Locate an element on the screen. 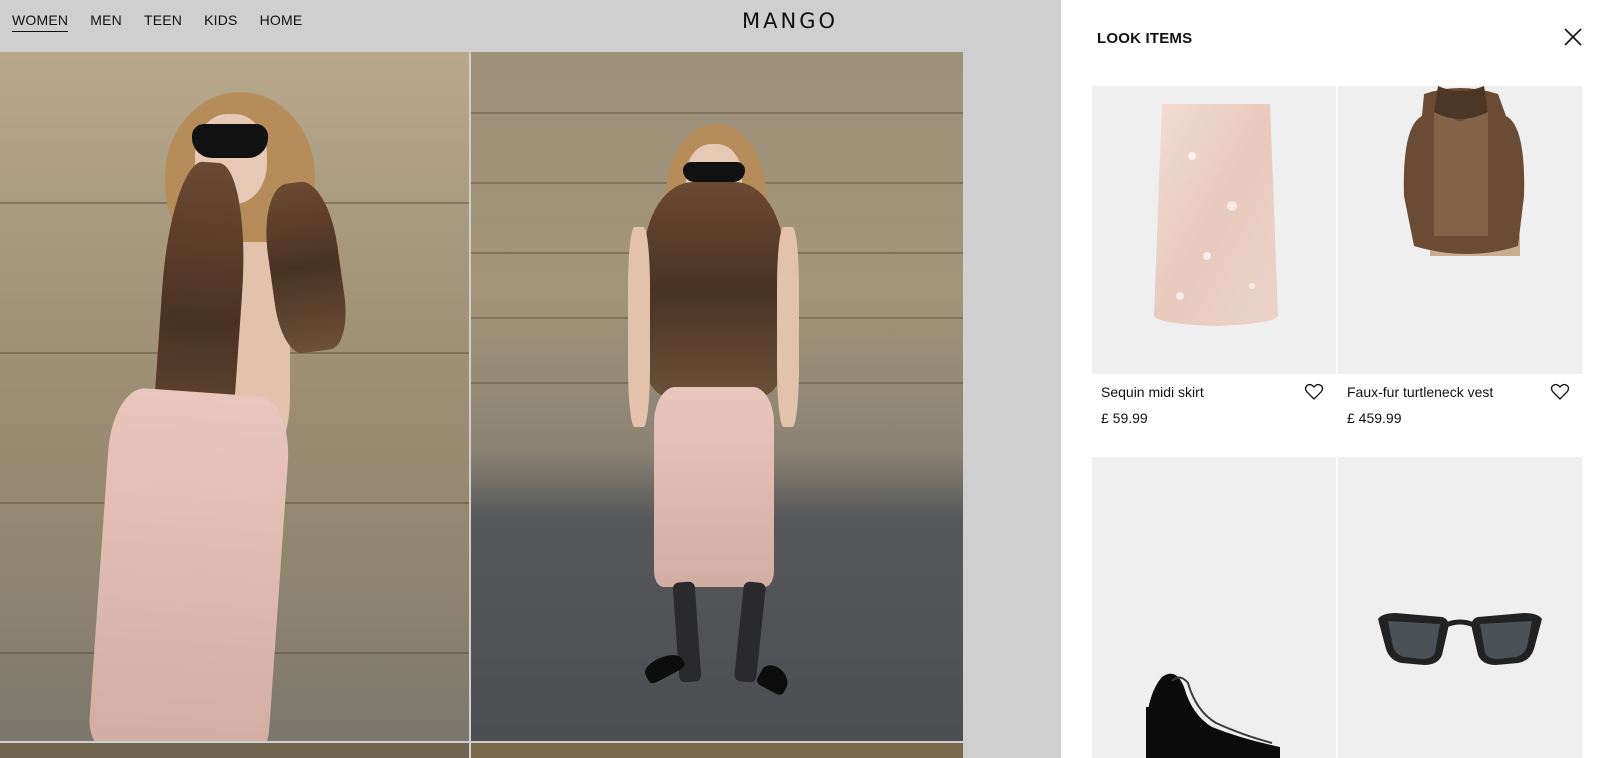 The image size is (1600, 758). product-card: Faux-fur turtleneck vest £ 459.99 is located at coordinates (1460, 256).